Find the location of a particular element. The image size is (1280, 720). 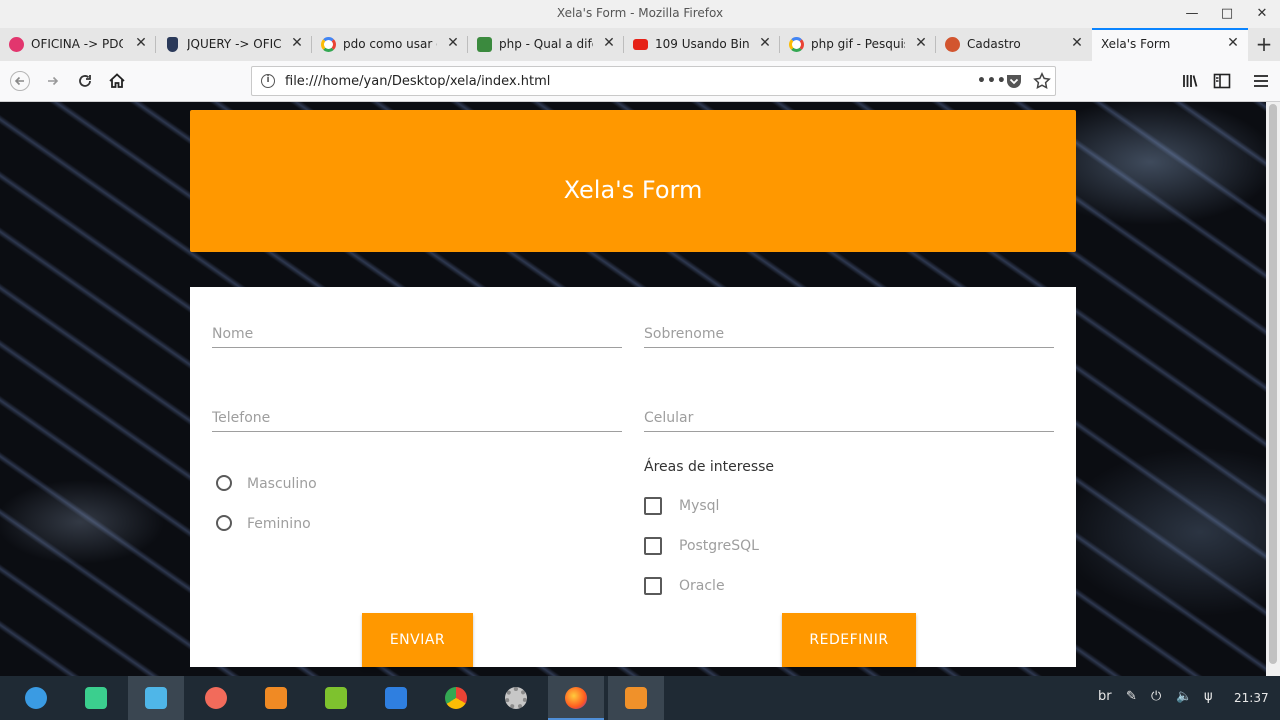

tab-cadastro: Cadastro ✕ is located at coordinates (1014, 44).